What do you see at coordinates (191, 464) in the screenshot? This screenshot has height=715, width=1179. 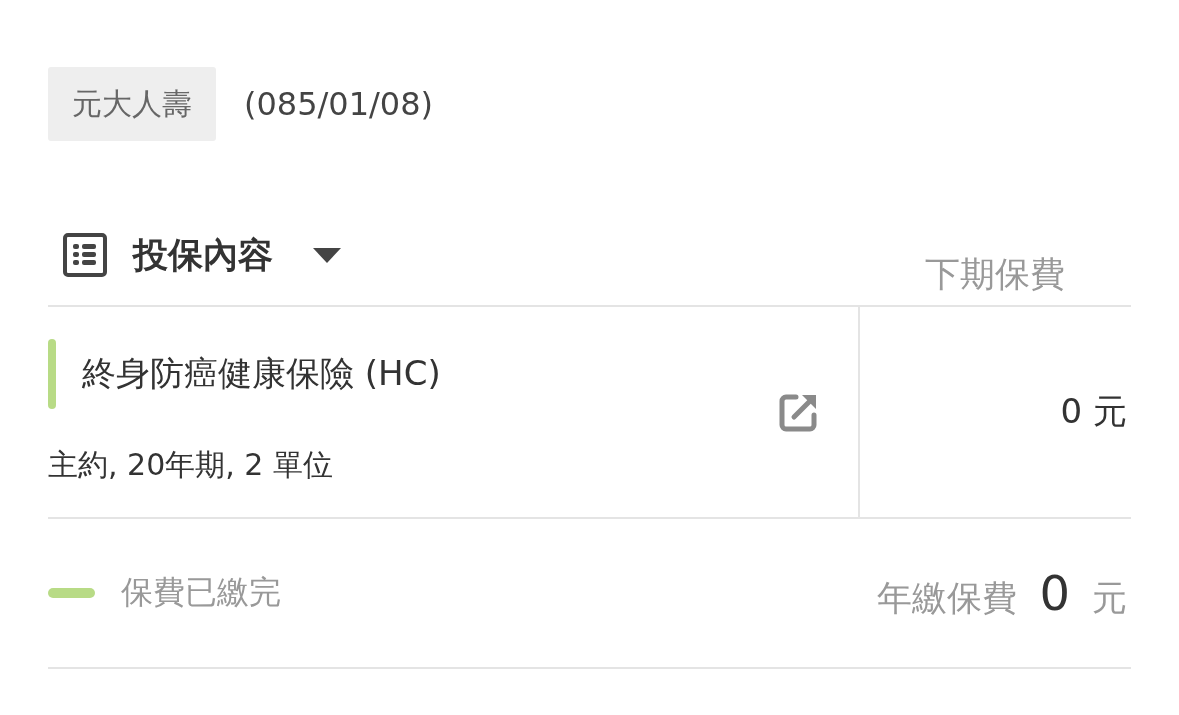 I see `plan-detail: 主約, 20年期, 2 單位` at bounding box center [191, 464].